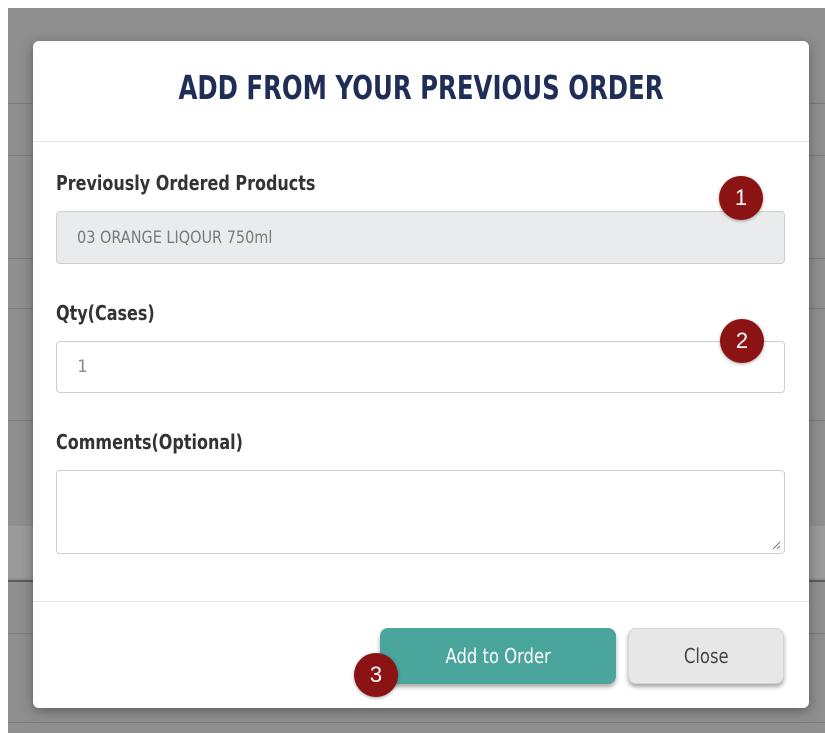 Image resolution: width=825 pixels, height=733 pixels. I want to click on modal-title: ADD FROM YOUR PREVIOUS ORDER, so click(421, 87).